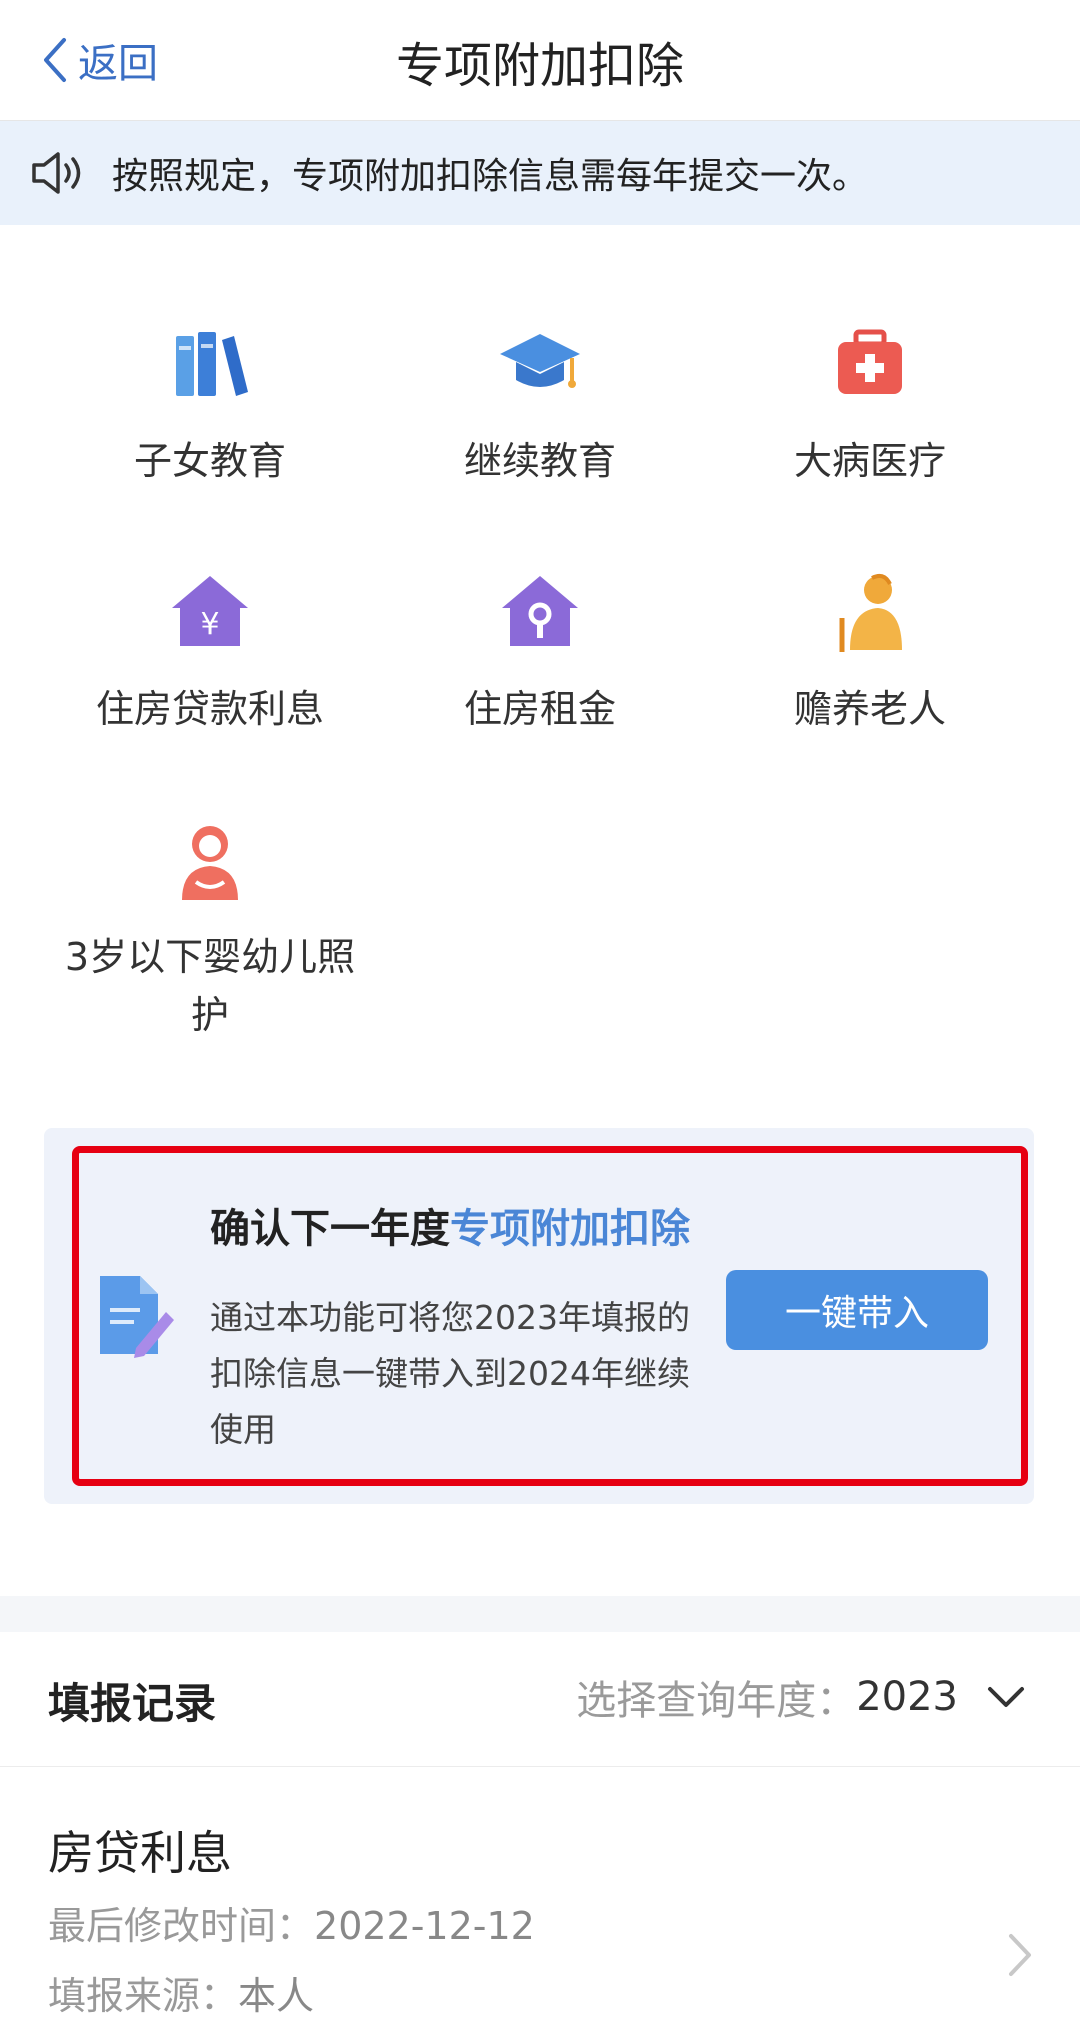  What do you see at coordinates (870, 361) in the screenshot?
I see `medical-kit-icon` at bounding box center [870, 361].